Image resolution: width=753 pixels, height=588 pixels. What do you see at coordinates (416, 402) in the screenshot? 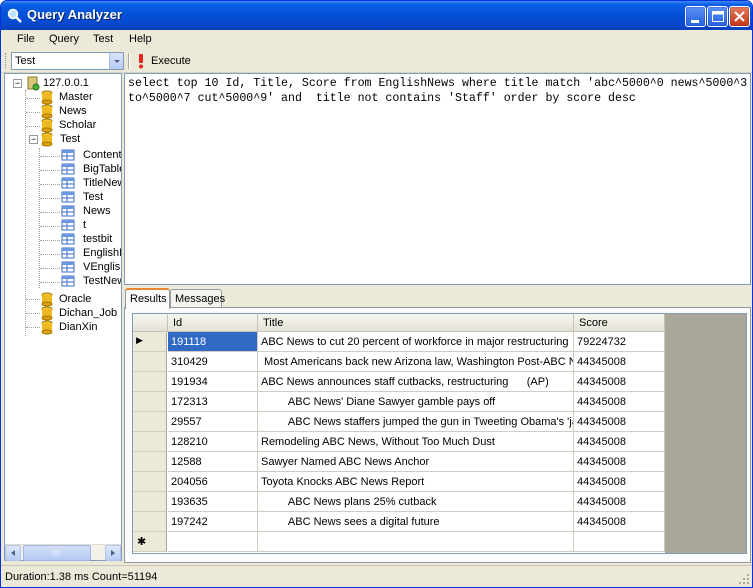
I see `table-cell-title: ABC News' Diane Sawyer gamble pays off` at bounding box center [416, 402].